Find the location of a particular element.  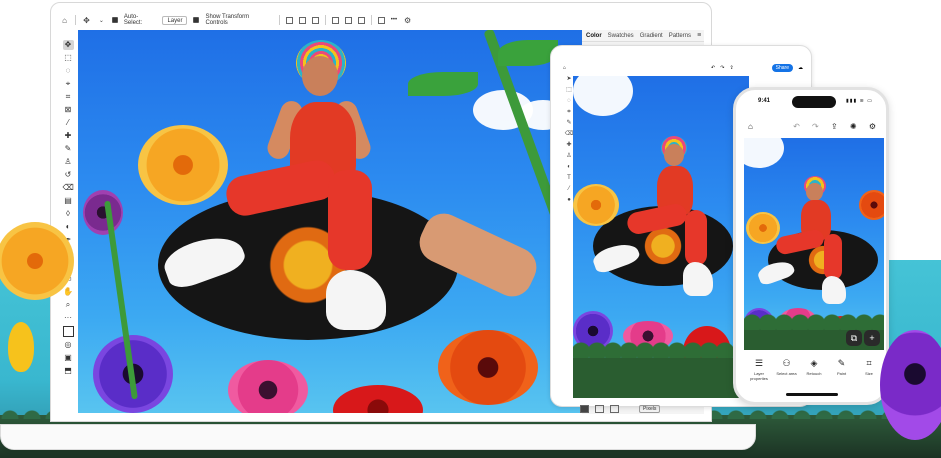

frame-tool-icon: ⊠ is located at coordinates (68, 110).